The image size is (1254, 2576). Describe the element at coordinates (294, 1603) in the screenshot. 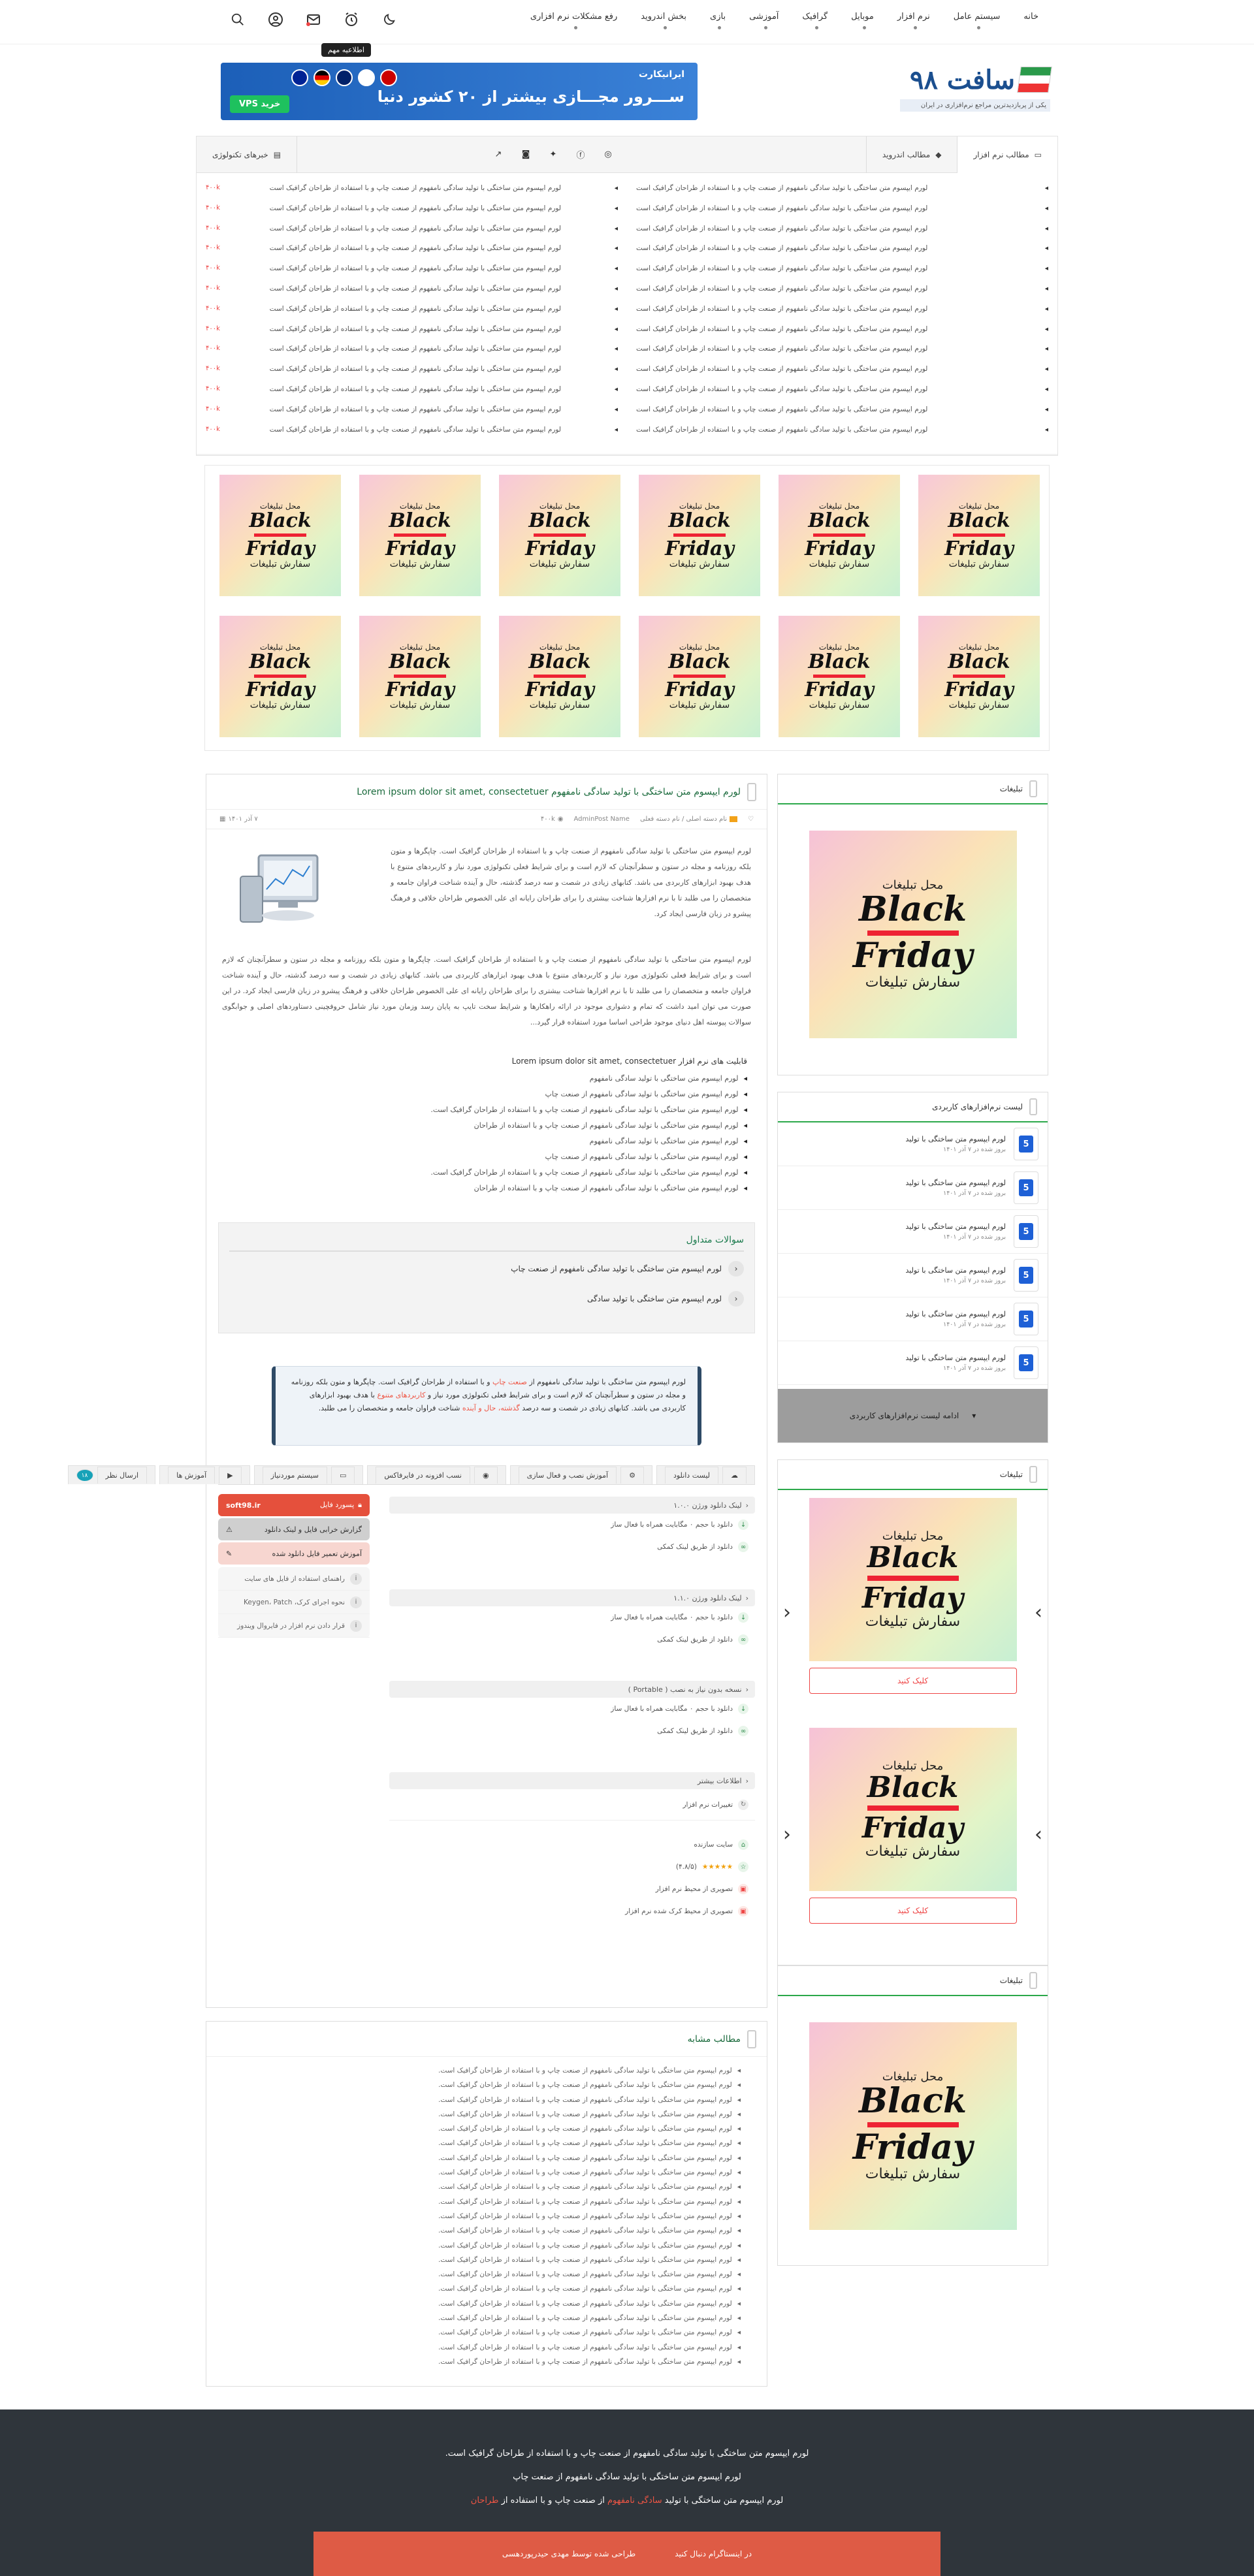

I see `help-link: i نحوه اجرای کرک، Keygen، Patch` at that location.